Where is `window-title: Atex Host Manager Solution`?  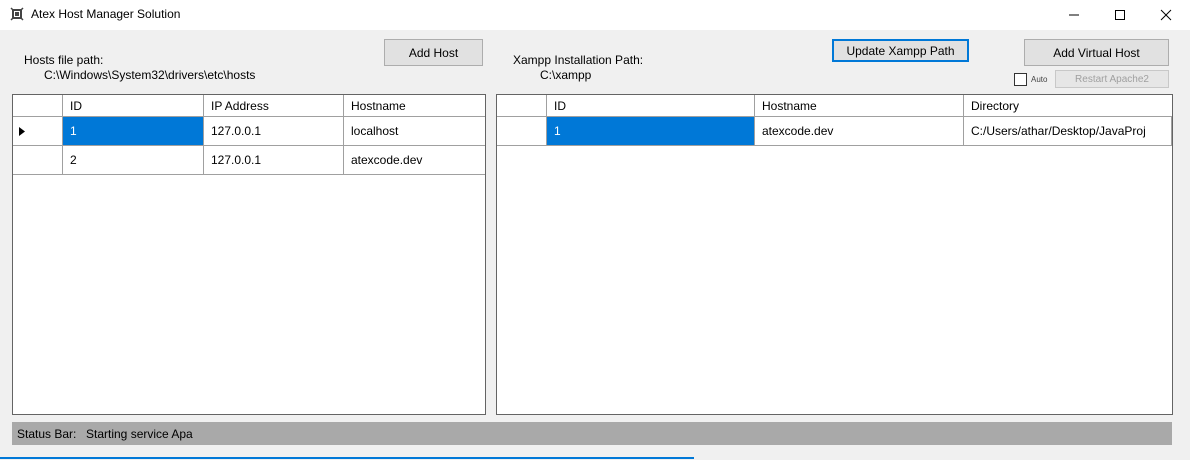 window-title: Atex Host Manager Solution is located at coordinates (106, 14).